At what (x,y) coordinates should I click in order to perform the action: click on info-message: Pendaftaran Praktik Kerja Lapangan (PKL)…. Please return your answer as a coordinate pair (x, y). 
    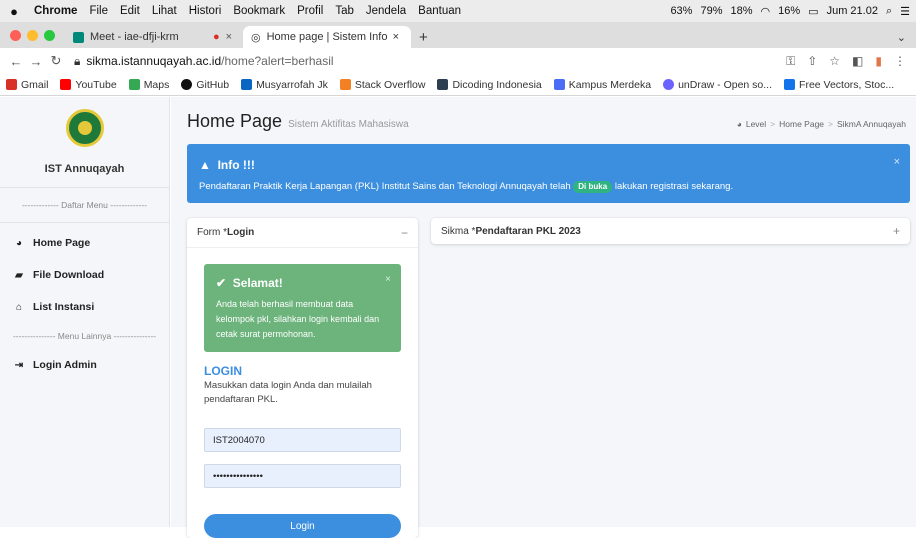
    Looking at the image, I should click on (466, 187).